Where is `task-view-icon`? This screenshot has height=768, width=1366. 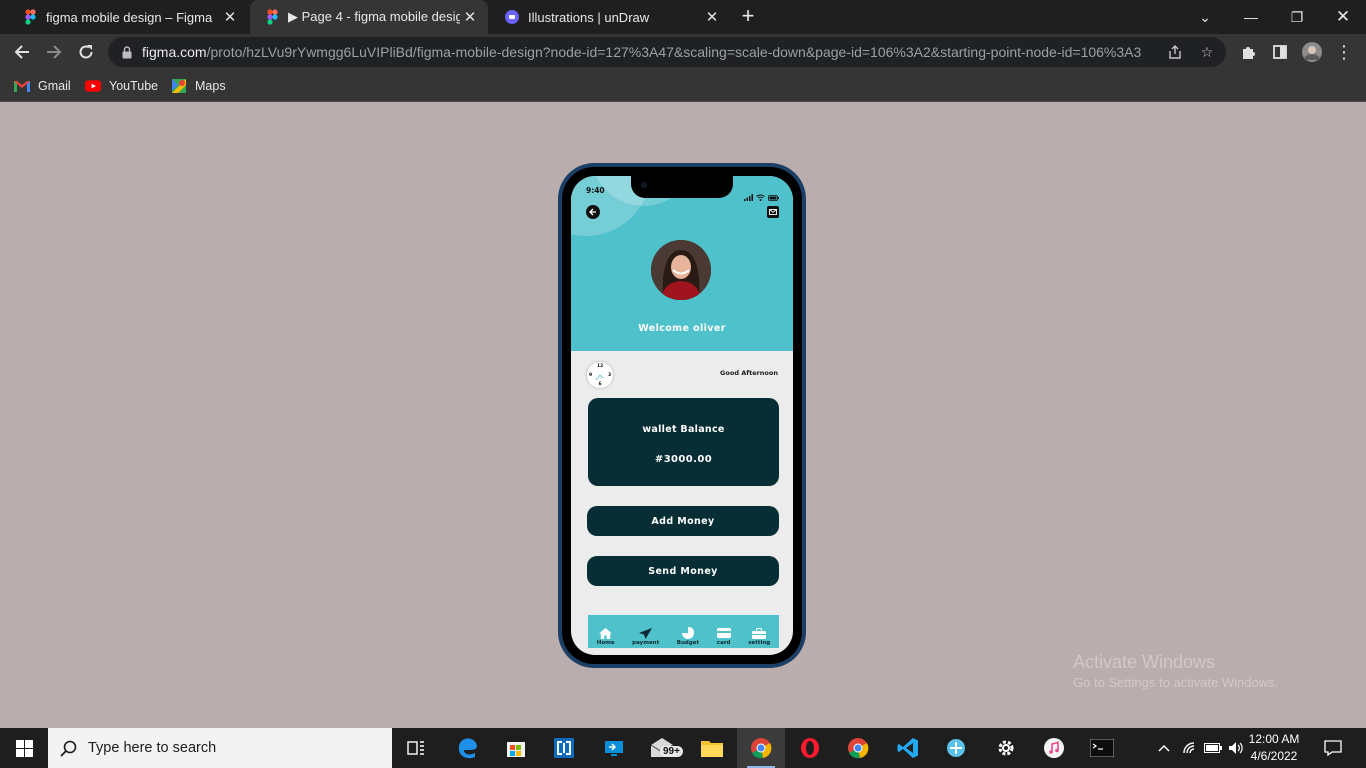
task-view-icon is located at coordinates (416, 748).